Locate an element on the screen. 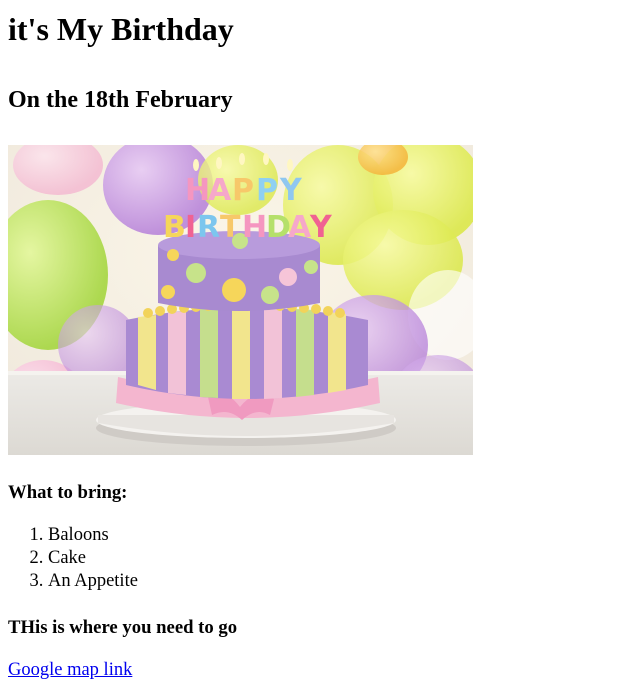 The width and height of the screenshot is (639, 692). list-item: Baloons is located at coordinates (339, 535).